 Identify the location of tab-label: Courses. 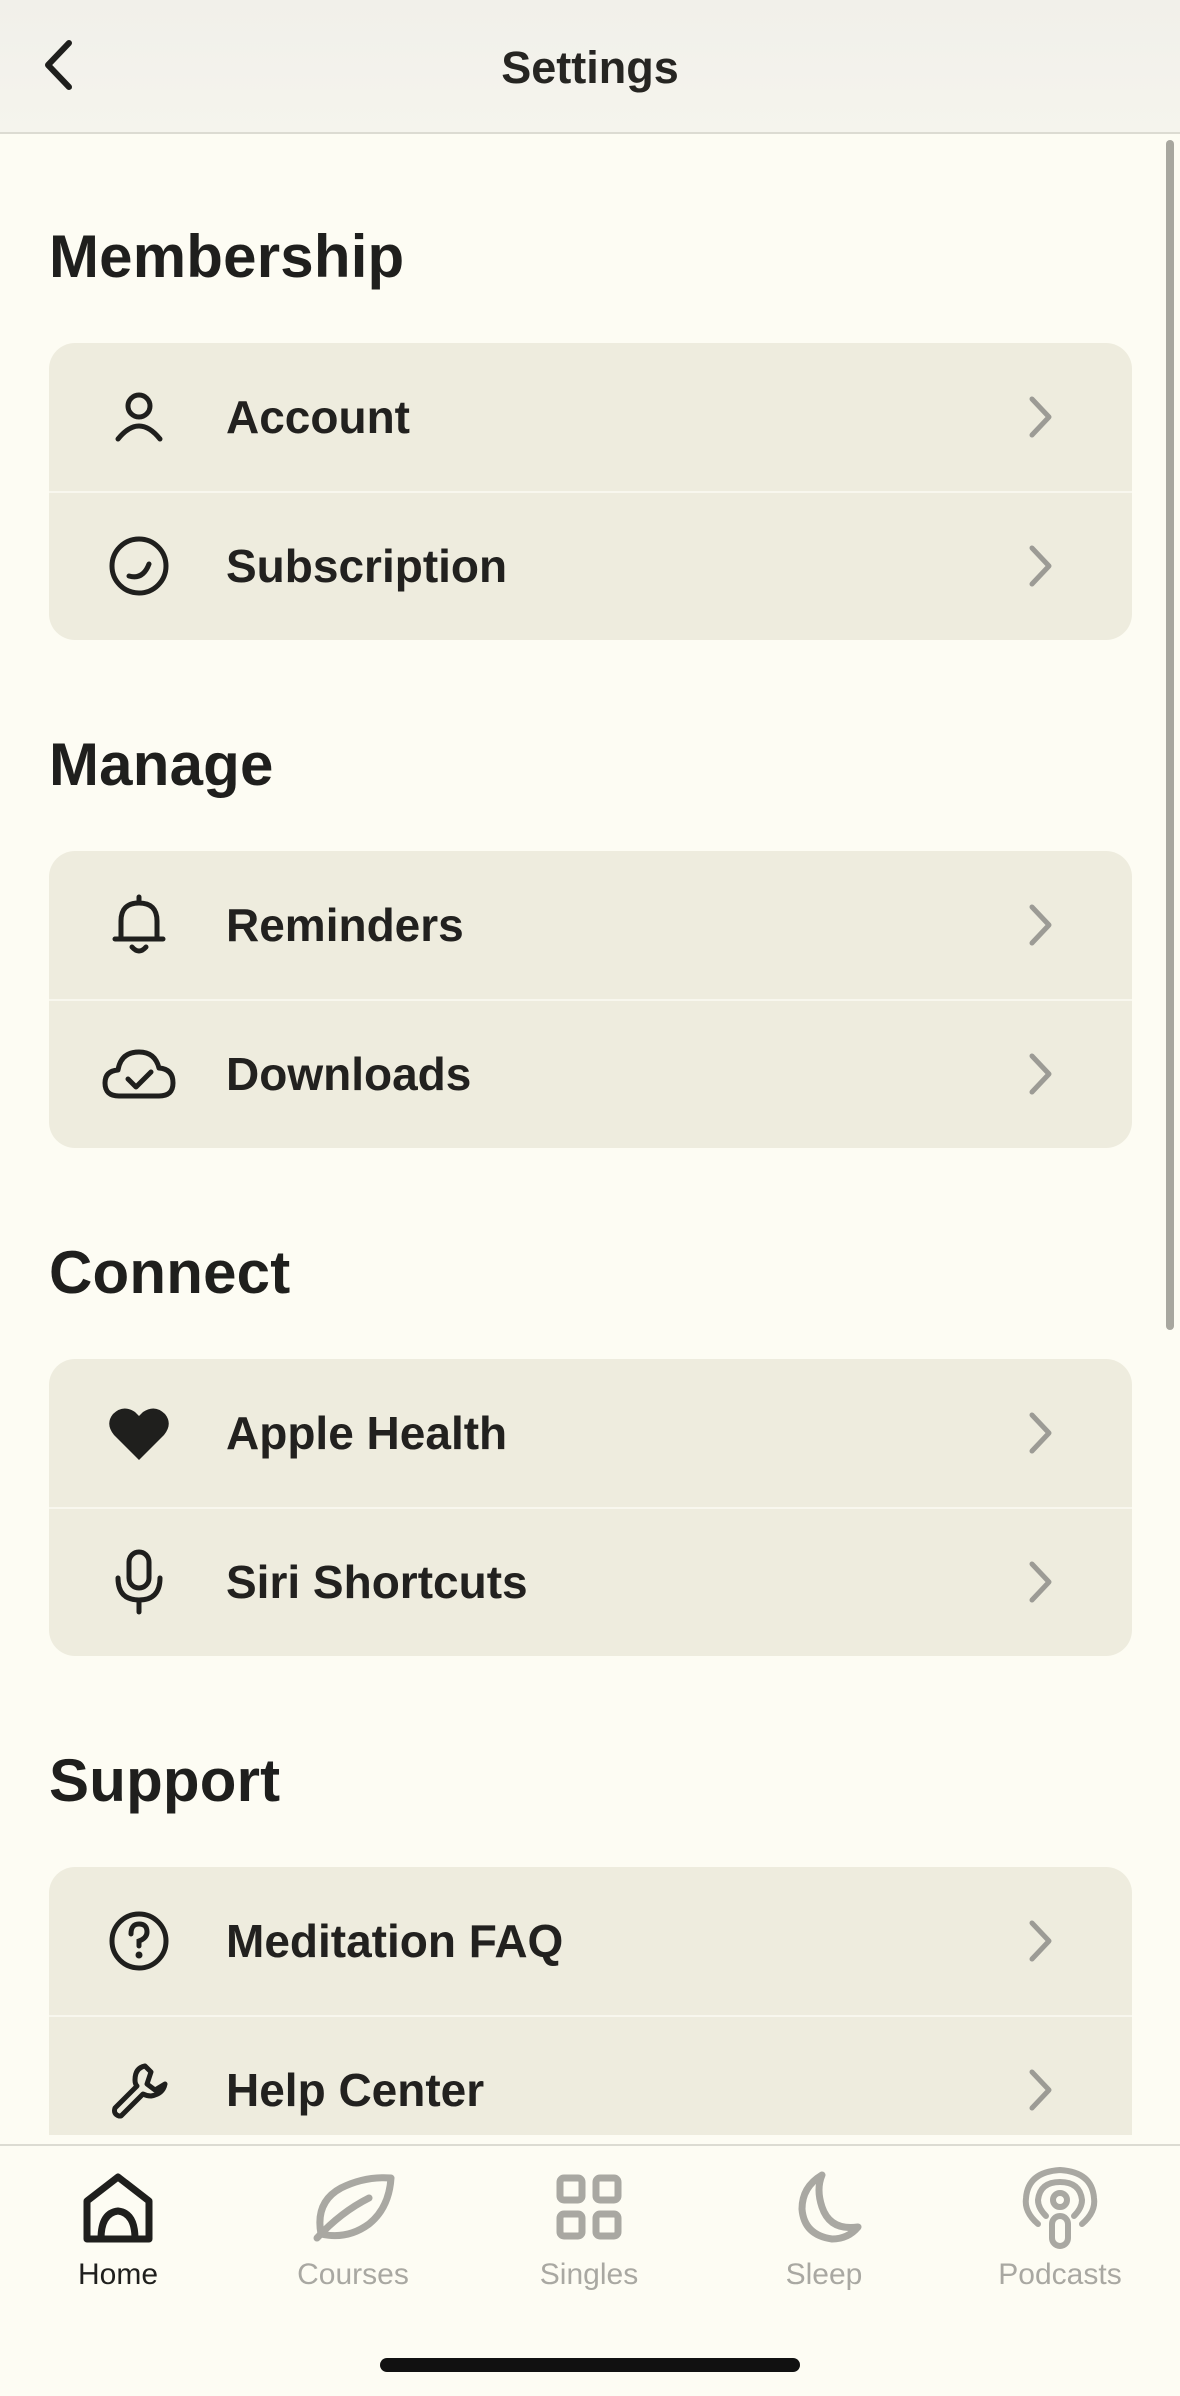
(353, 2274).